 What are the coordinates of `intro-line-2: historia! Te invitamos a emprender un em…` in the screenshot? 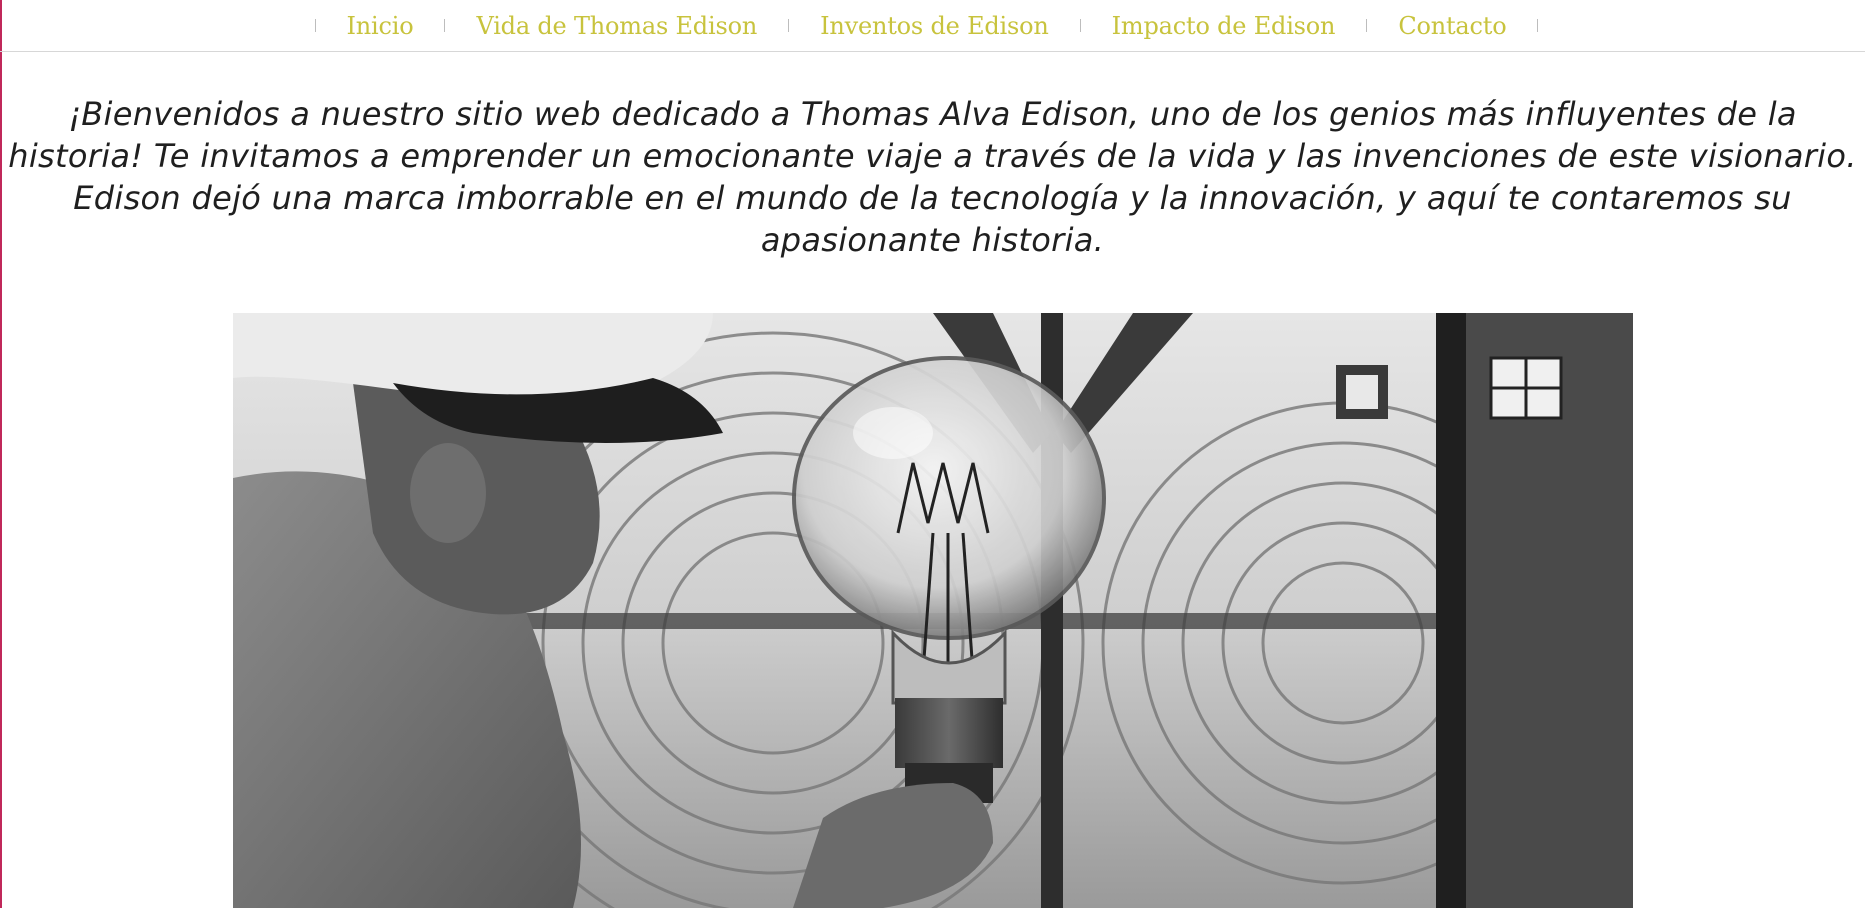 It's located at (932, 156).